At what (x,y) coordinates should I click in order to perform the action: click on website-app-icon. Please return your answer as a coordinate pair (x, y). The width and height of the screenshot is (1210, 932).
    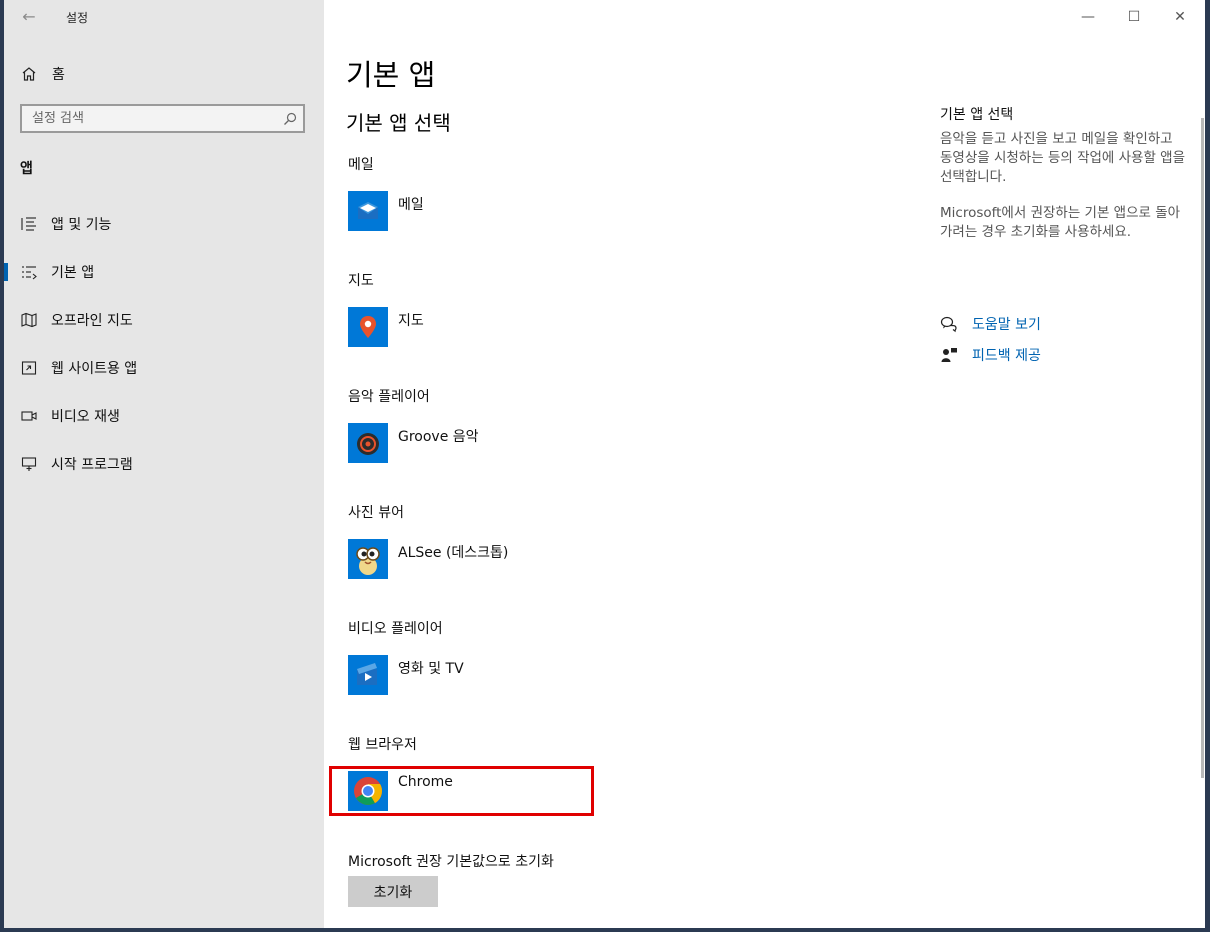
    Looking at the image, I should click on (29, 368).